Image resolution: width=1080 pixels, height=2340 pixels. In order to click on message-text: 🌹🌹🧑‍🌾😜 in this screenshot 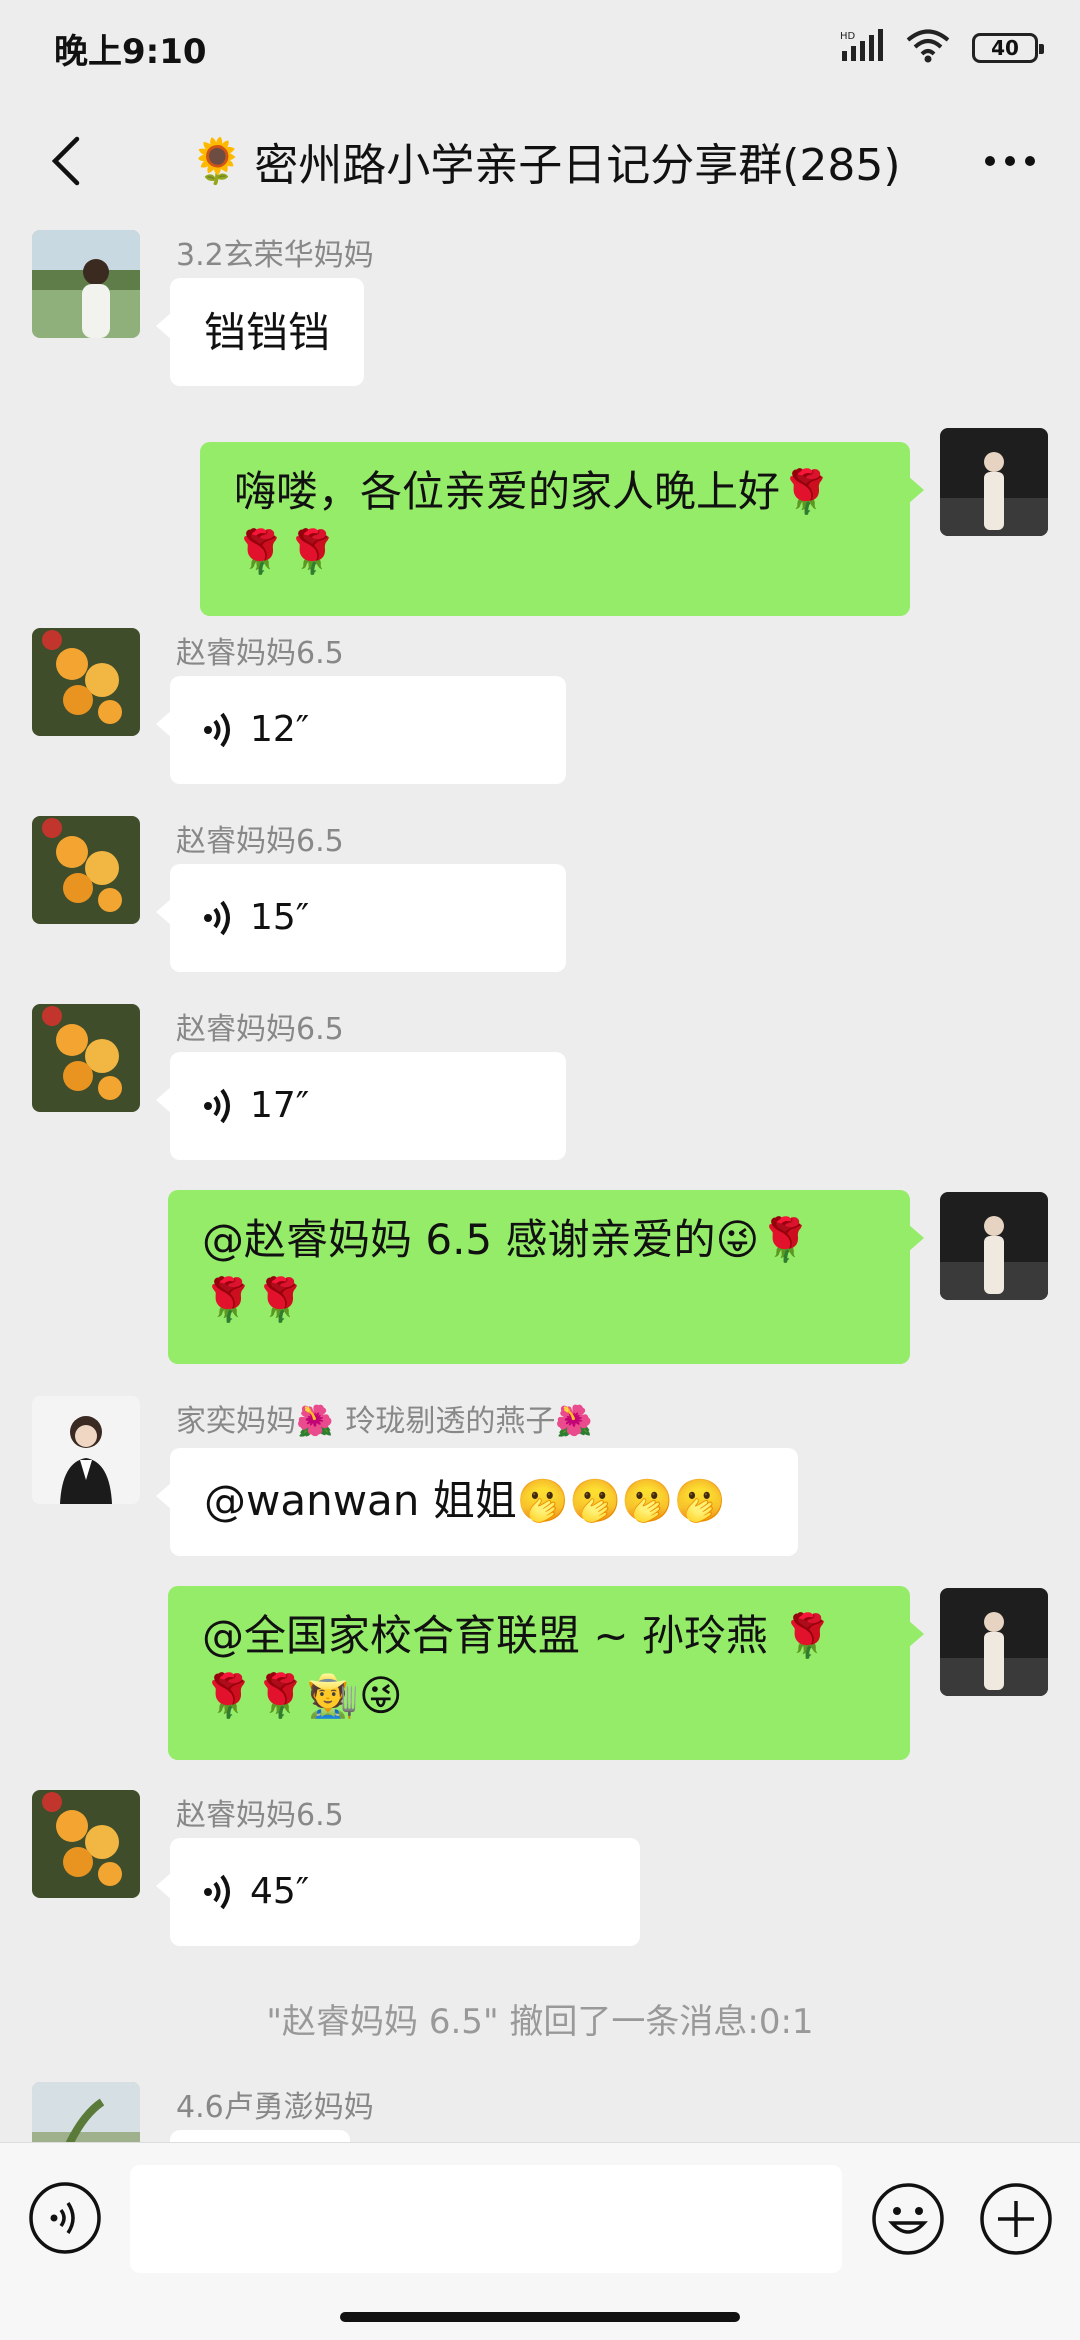, I will do `click(302, 1695)`.